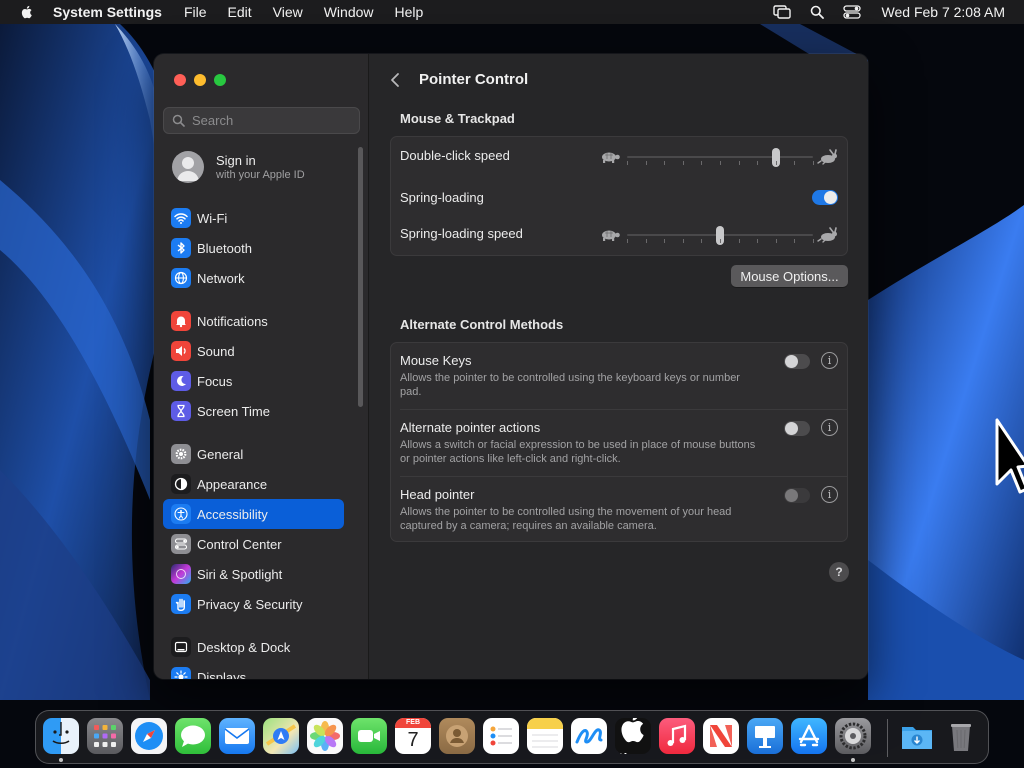 The image size is (1024, 768). Describe the element at coordinates (325, 736) in the screenshot. I see `dock-photos` at that location.